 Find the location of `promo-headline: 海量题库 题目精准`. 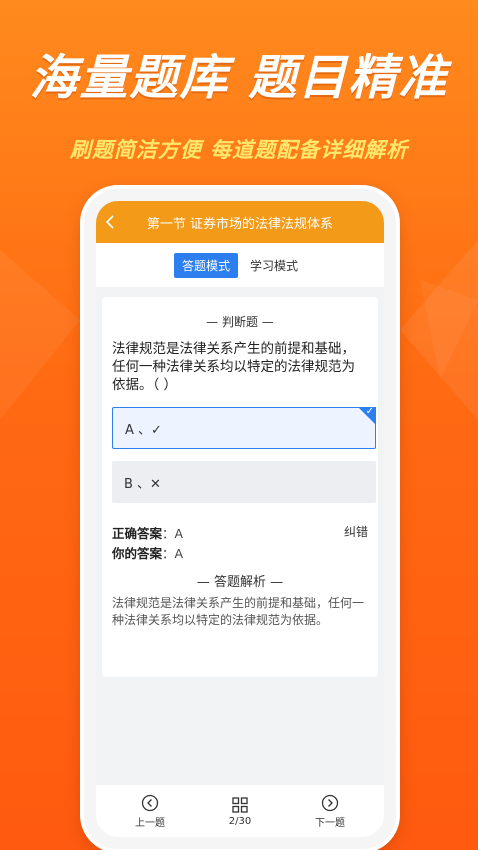

promo-headline: 海量题库 题目精准 is located at coordinates (239, 78).